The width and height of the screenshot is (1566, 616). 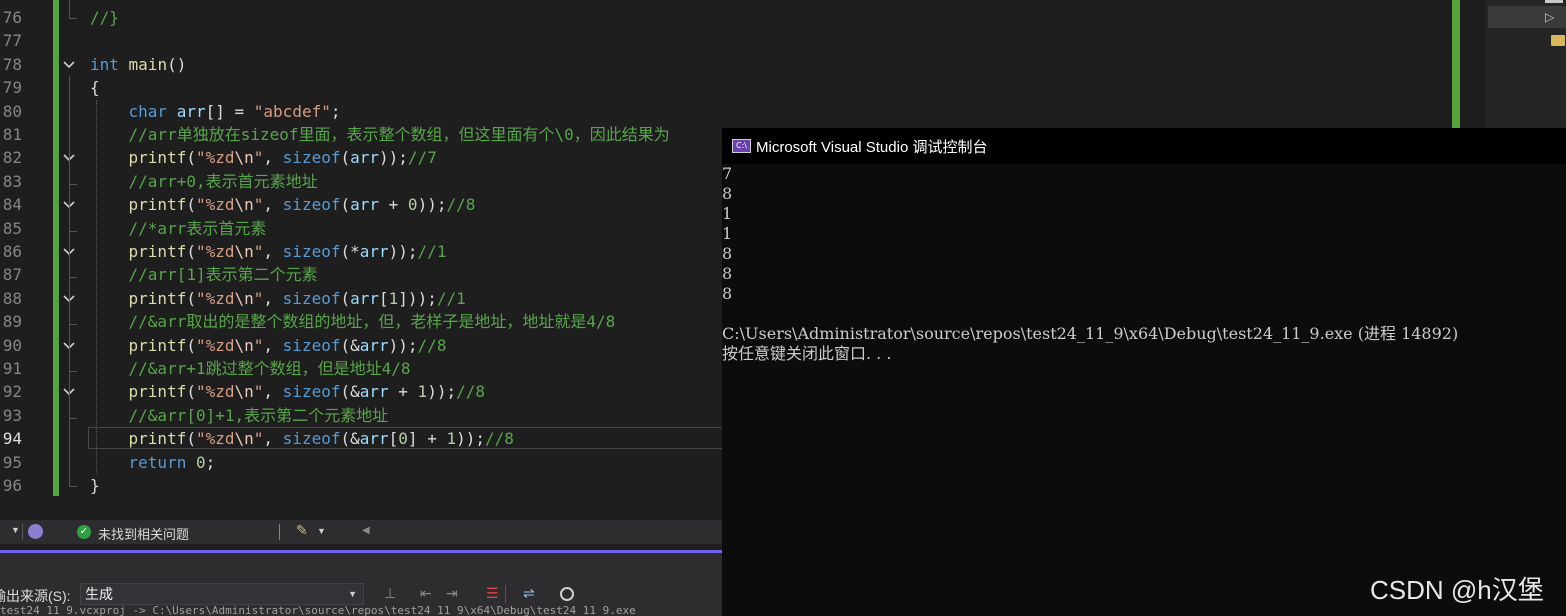 I want to click on code-line: printf("%zd\n", sizeof(*arr));//1, so click(x=268, y=251).